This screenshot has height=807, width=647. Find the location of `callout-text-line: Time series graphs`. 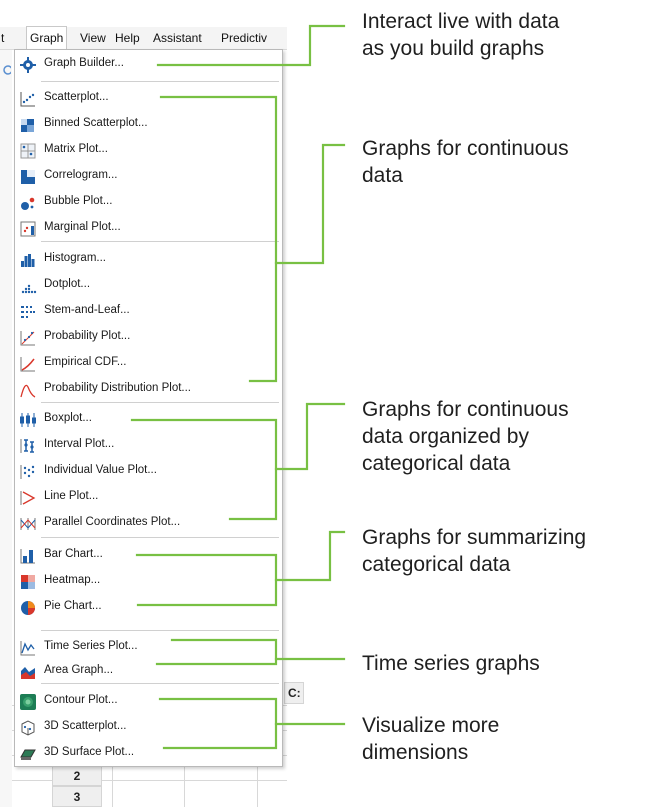

callout-text-line: Time series graphs is located at coordinates (451, 663).